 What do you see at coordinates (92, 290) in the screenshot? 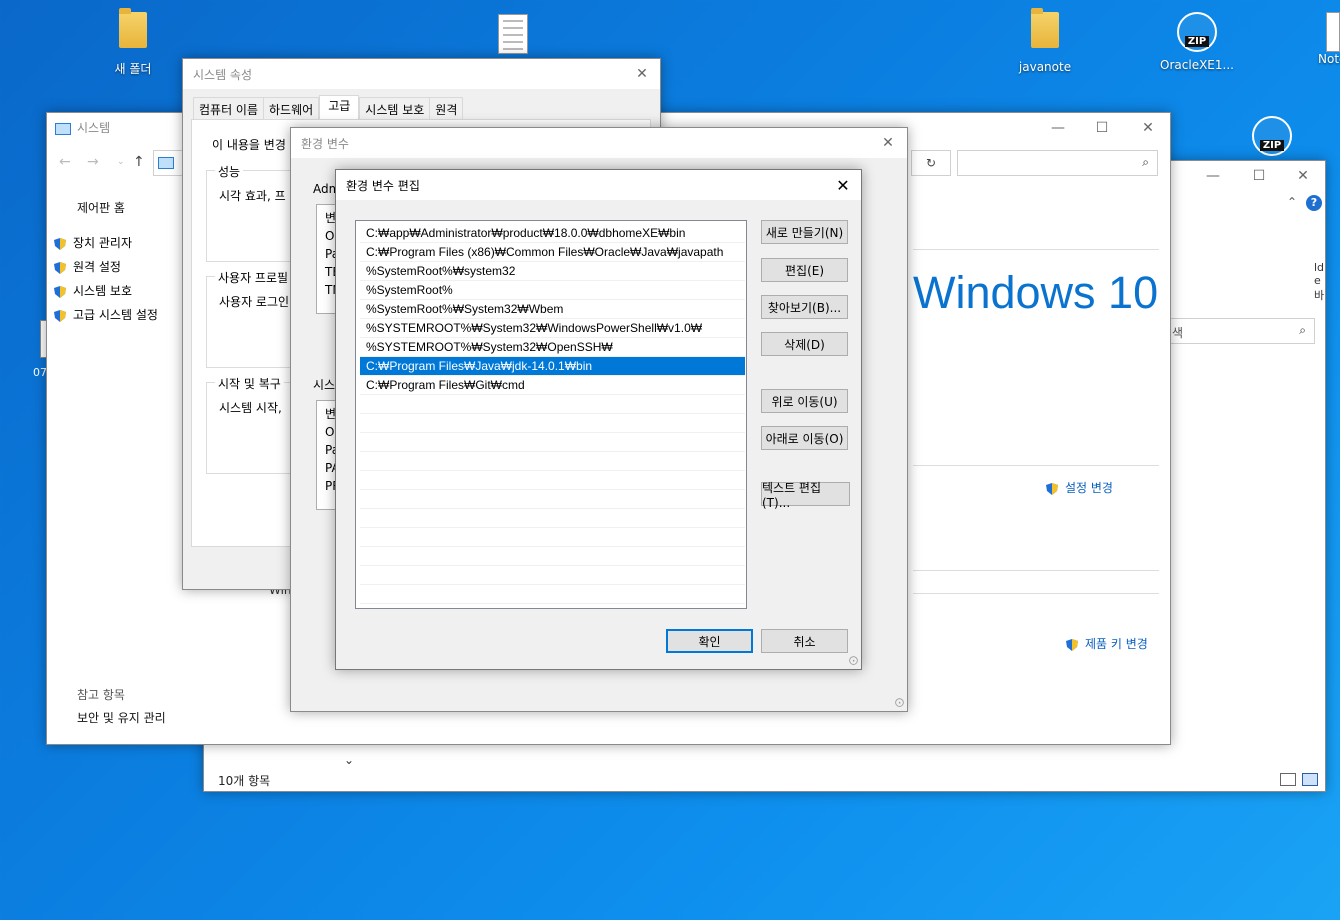
I see `system-protection-link: 시스템 보호` at bounding box center [92, 290].